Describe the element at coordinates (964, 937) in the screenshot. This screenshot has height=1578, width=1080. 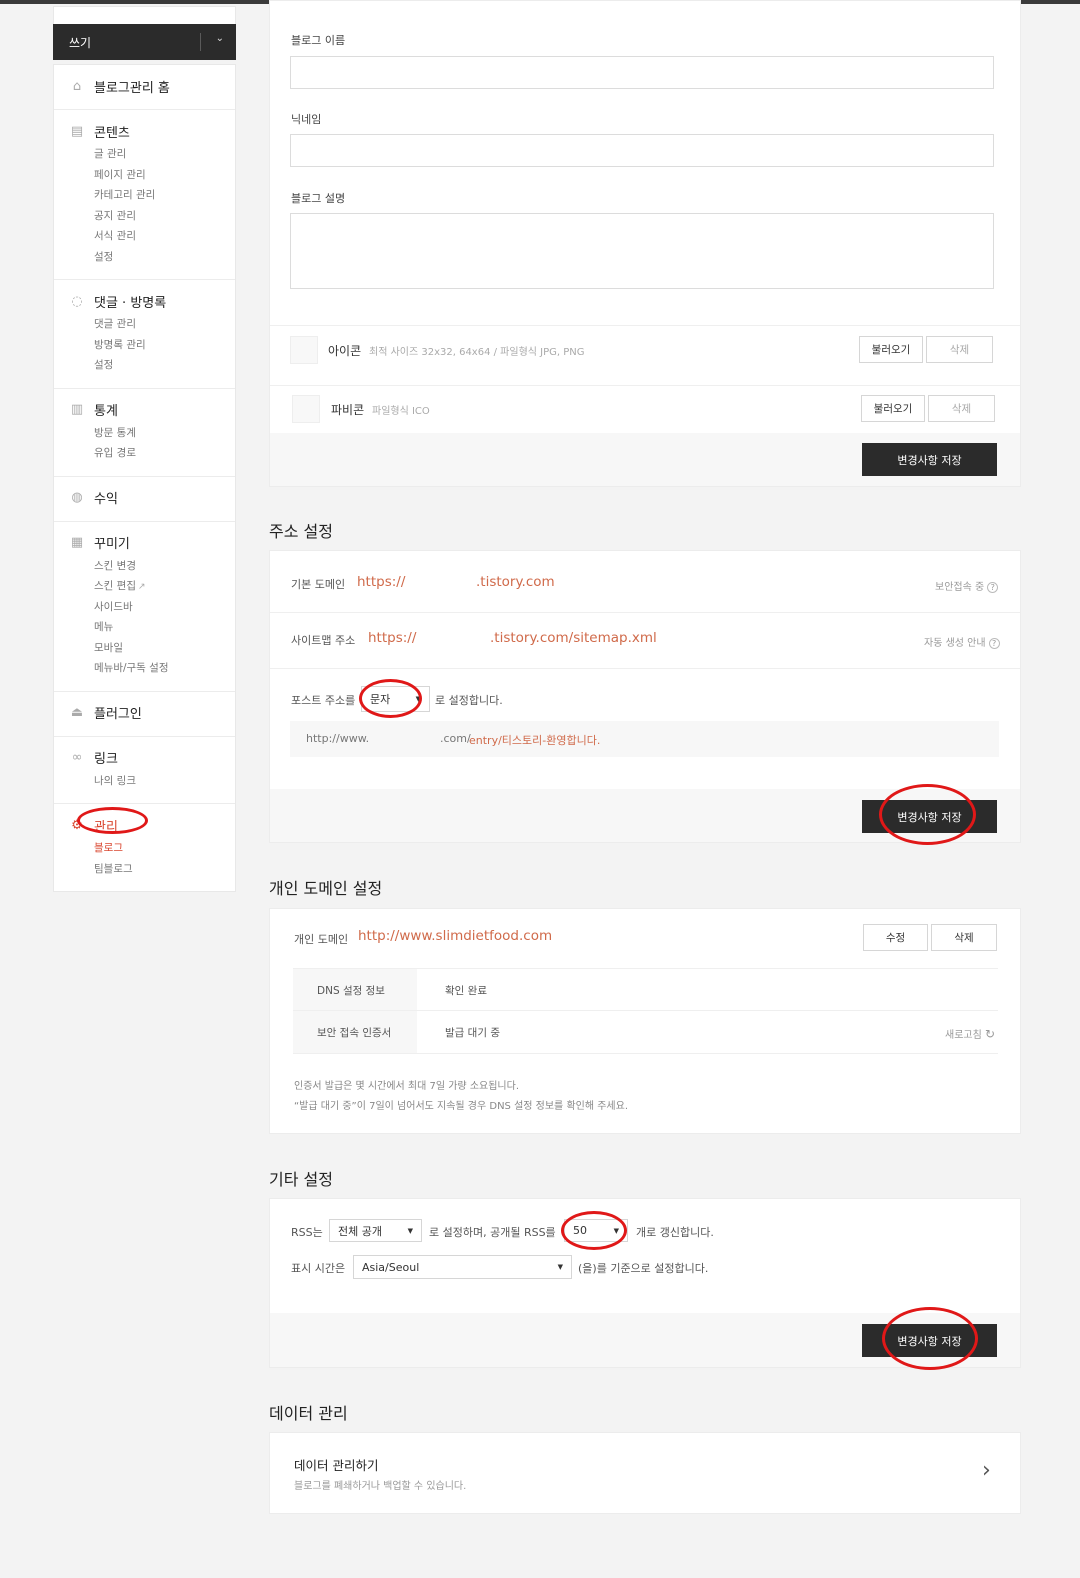
I see `domain-delete-button: 삭제` at that location.